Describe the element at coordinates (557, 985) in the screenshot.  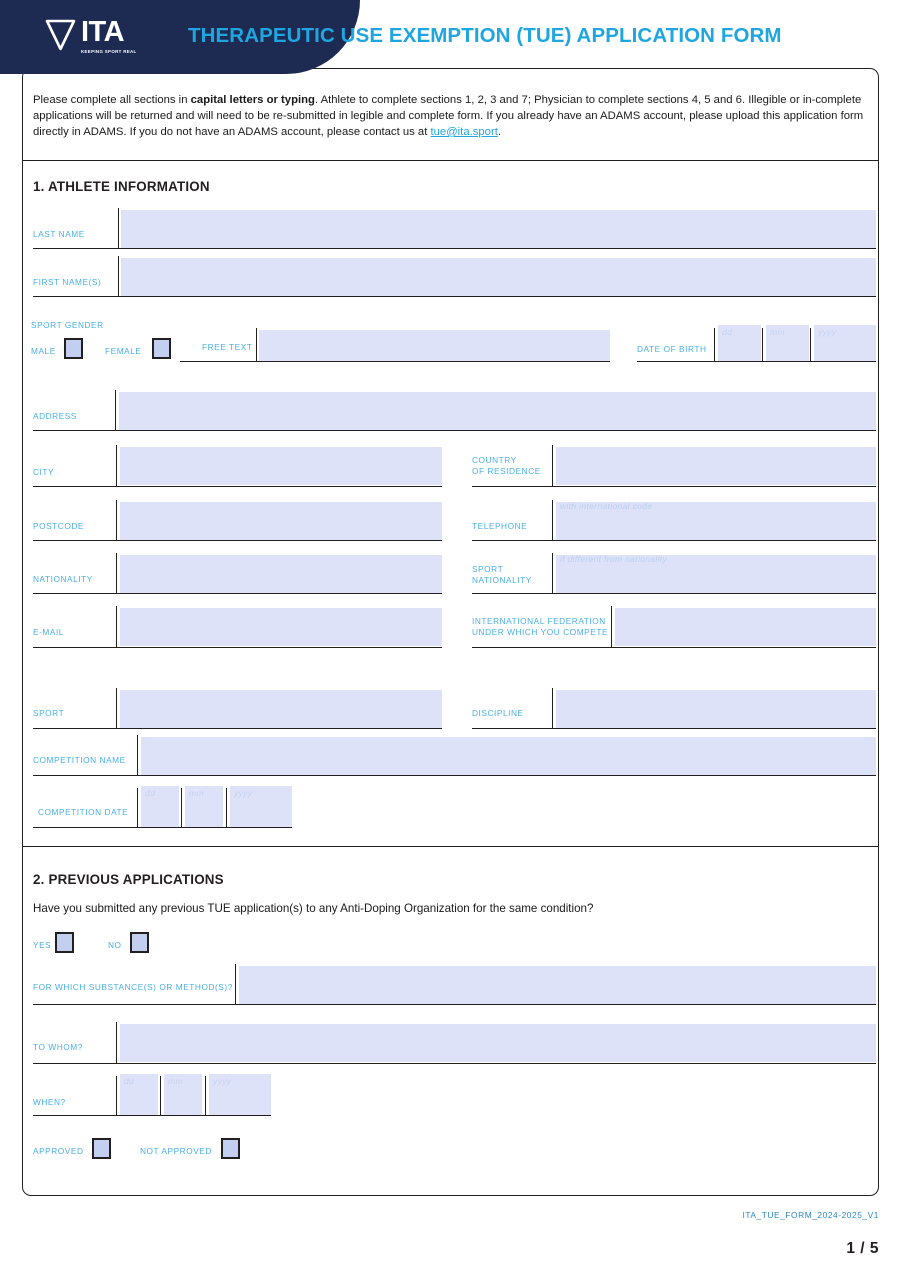
I see `input-substance-or-method` at that location.